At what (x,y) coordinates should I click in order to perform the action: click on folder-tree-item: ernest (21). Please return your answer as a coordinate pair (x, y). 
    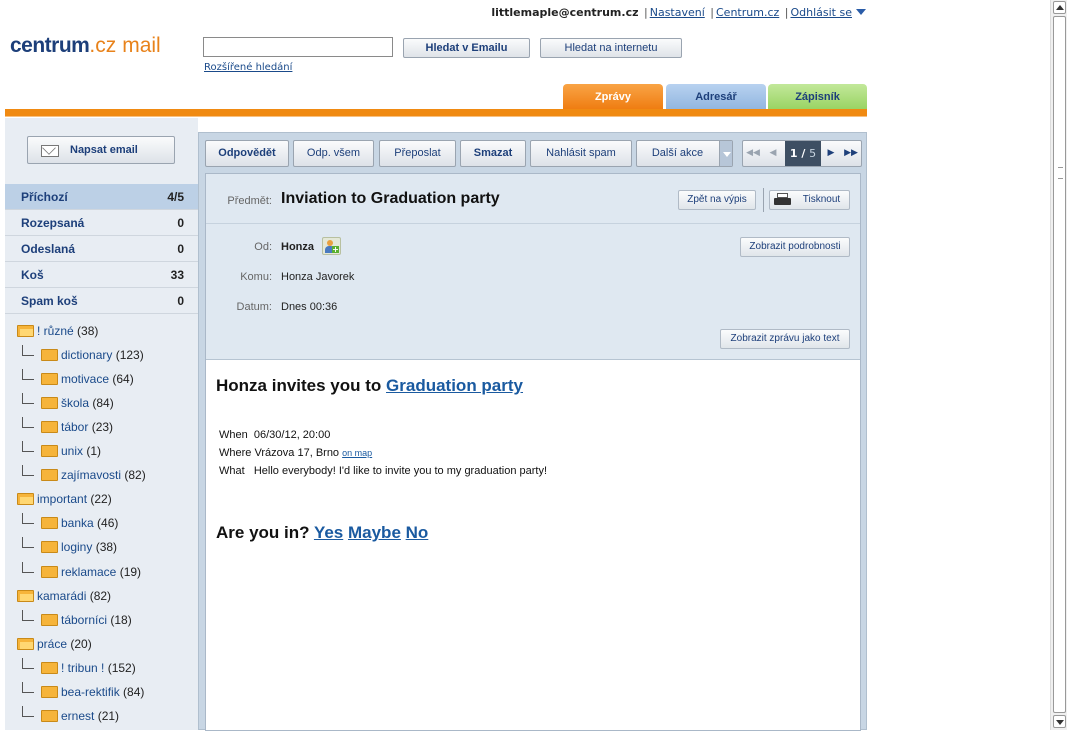
    Looking at the image, I should click on (70, 716).